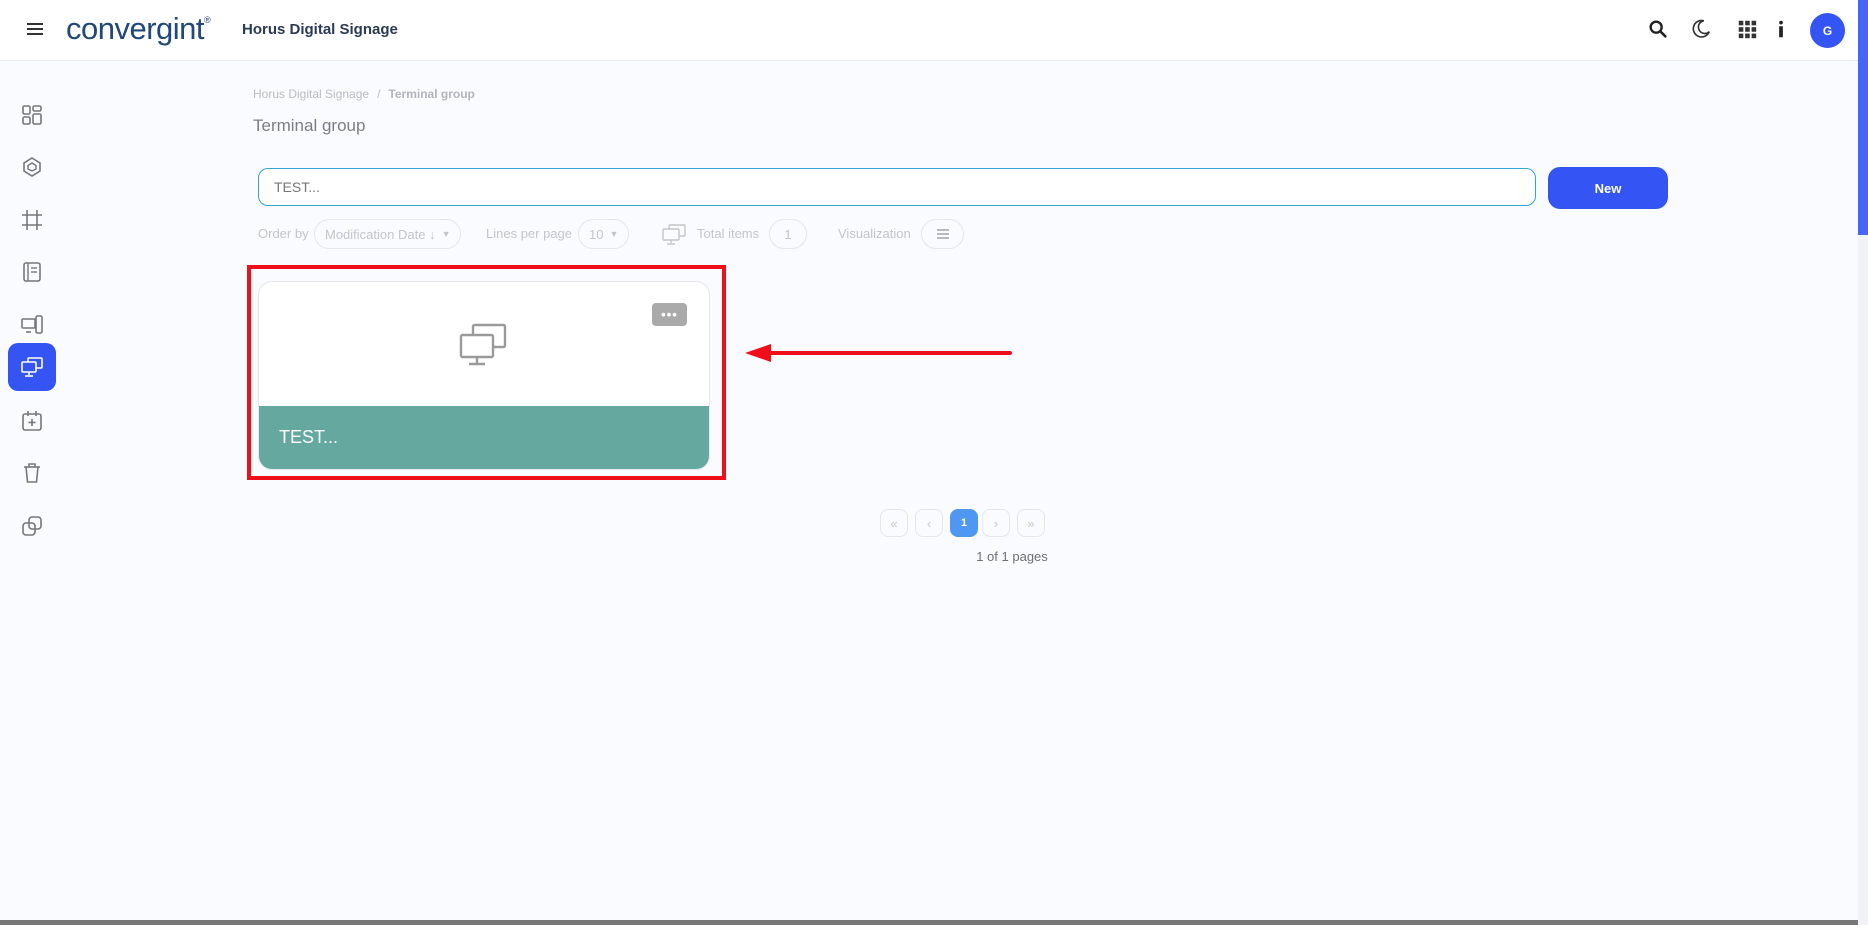 This screenshot has width=1868, height=925. I want to click on list-view-icon, so click(942, 234).